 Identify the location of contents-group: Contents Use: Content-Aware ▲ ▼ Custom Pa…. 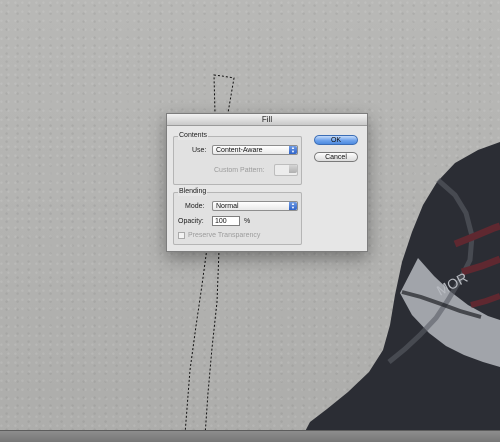
(237, 158).